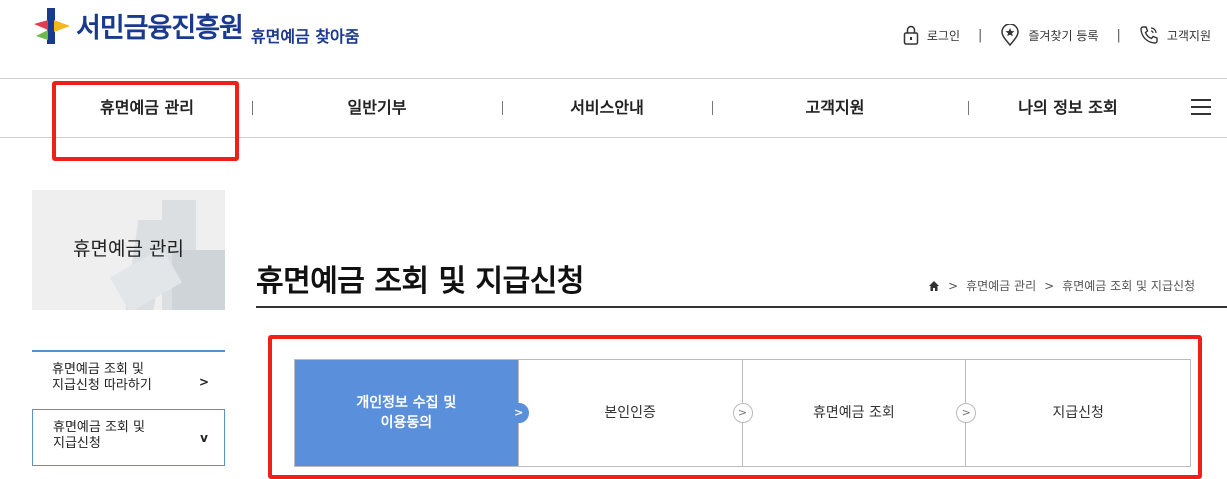  What do you see at coordinates (607, 108) in the screenshot?
I see `gnb-item-service-guide: 서비스안내` at bounding box center [607, 108].